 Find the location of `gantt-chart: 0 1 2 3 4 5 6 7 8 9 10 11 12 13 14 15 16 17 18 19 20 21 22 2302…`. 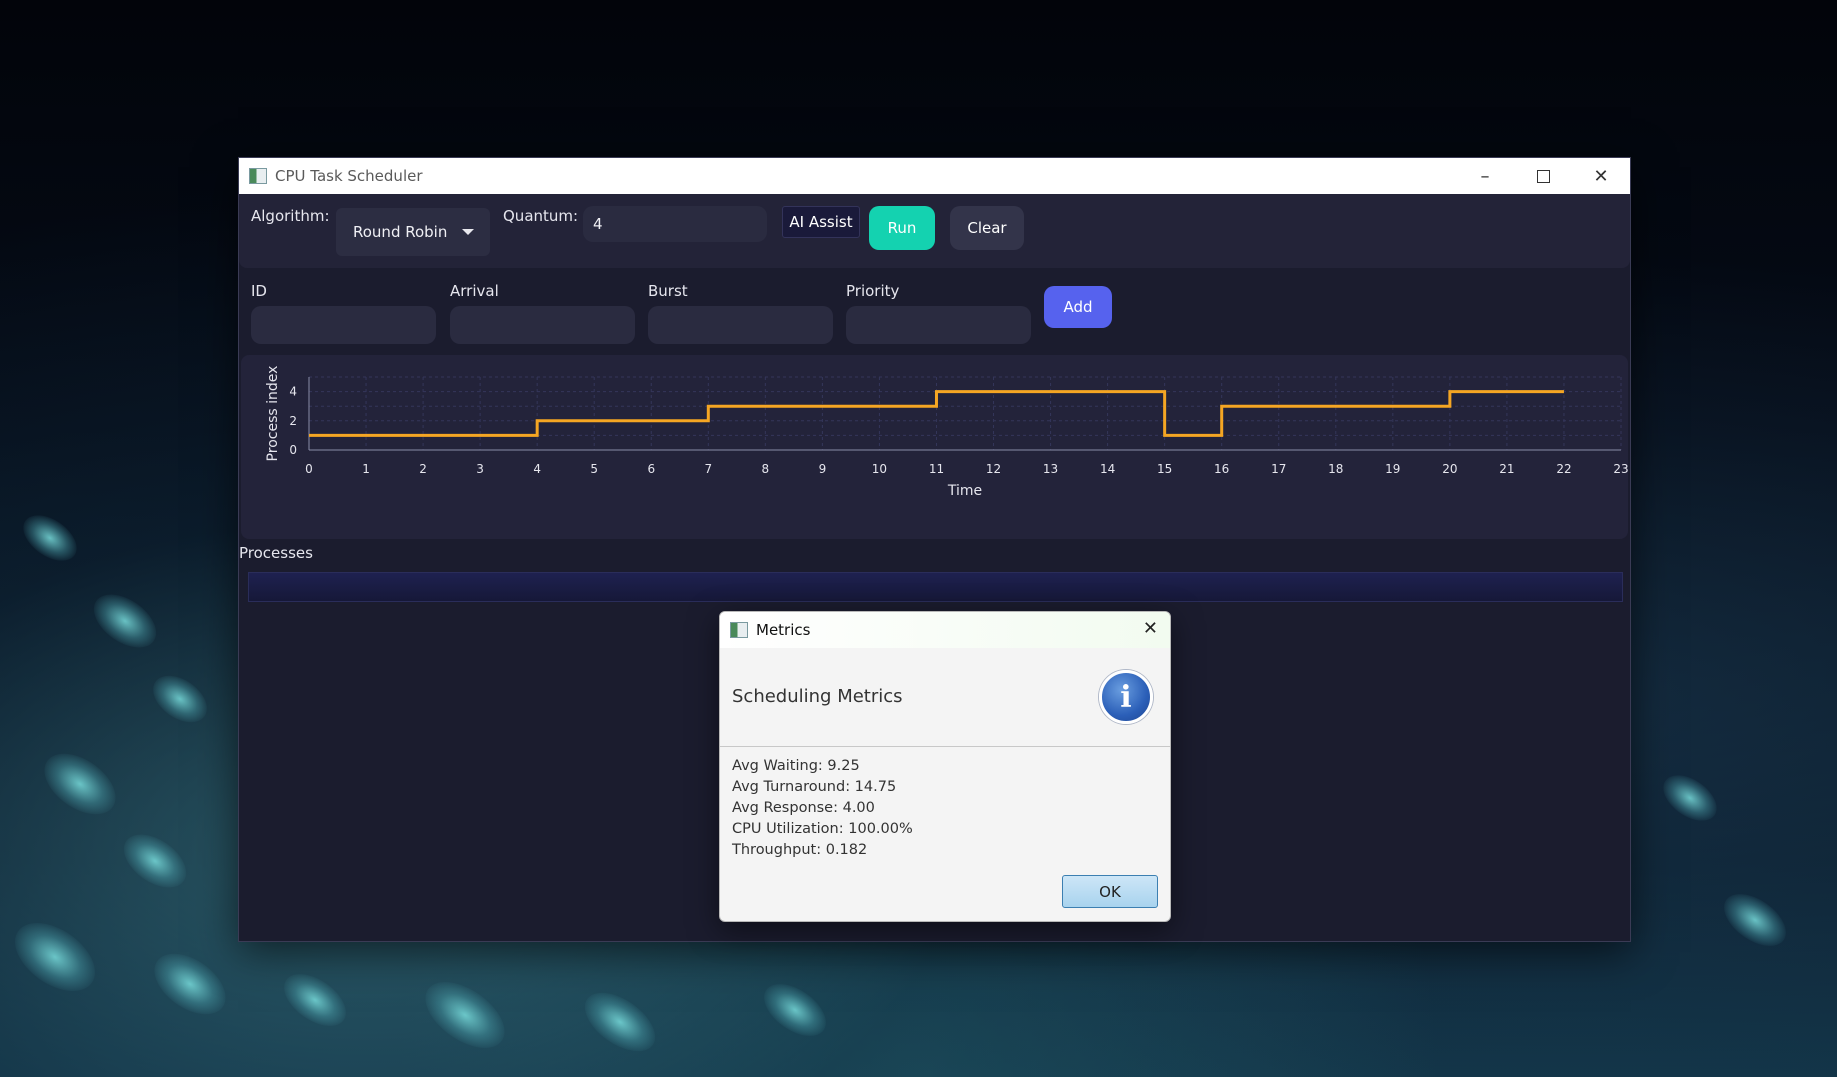

gantt-chart: 0 1 2 3 4 5 6 7 8 9 10 11 12 13 14 15 16 17 18 19 20 21 22 2302… is located at coordinates (947, 432).